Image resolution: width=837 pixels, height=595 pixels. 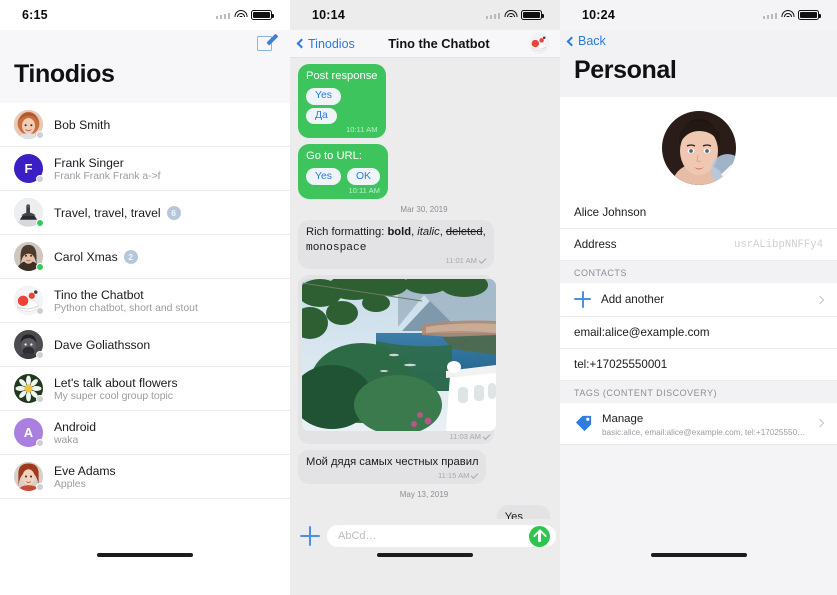 I want to click on chat-name: Travel, travel, travel 6, so click(x=166, y=212).